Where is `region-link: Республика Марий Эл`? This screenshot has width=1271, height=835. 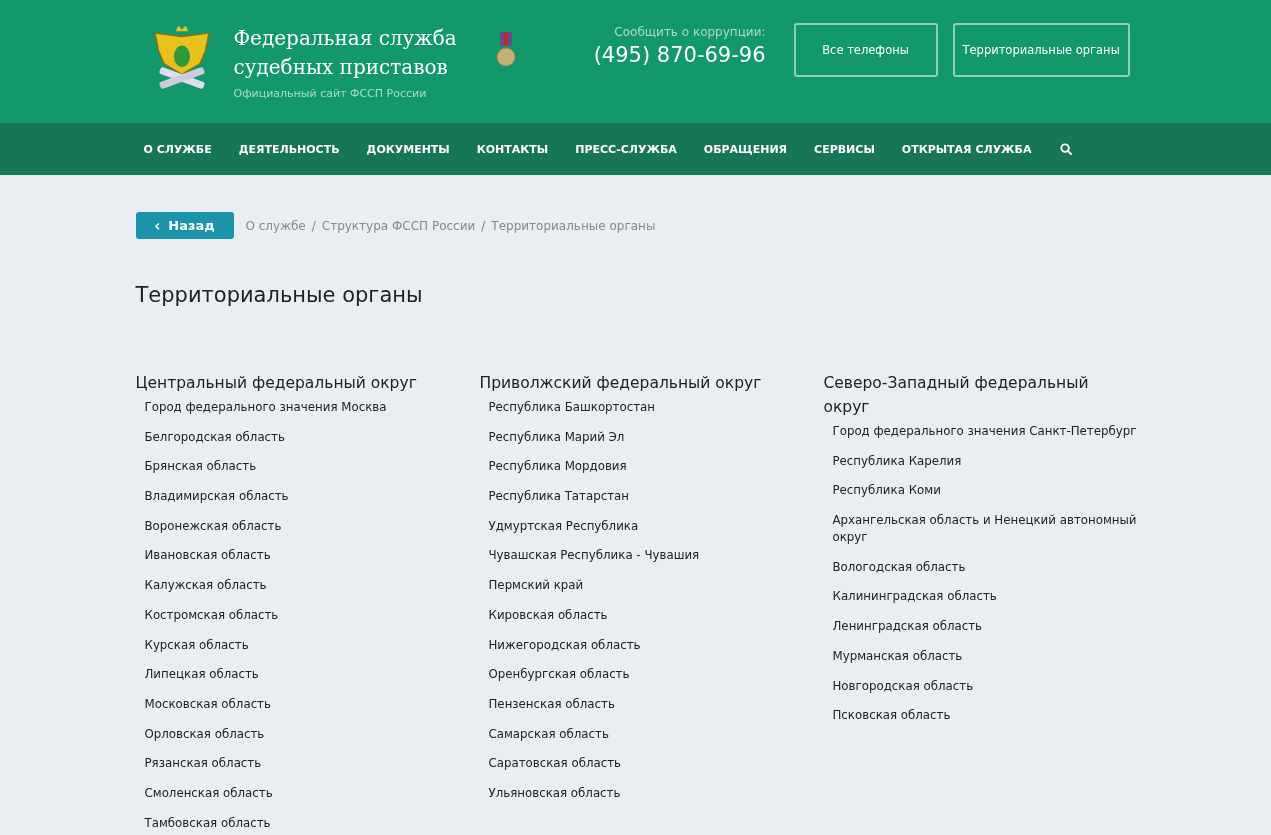 region-link: Республика Марий Эл is located at coordinates (651, 437).